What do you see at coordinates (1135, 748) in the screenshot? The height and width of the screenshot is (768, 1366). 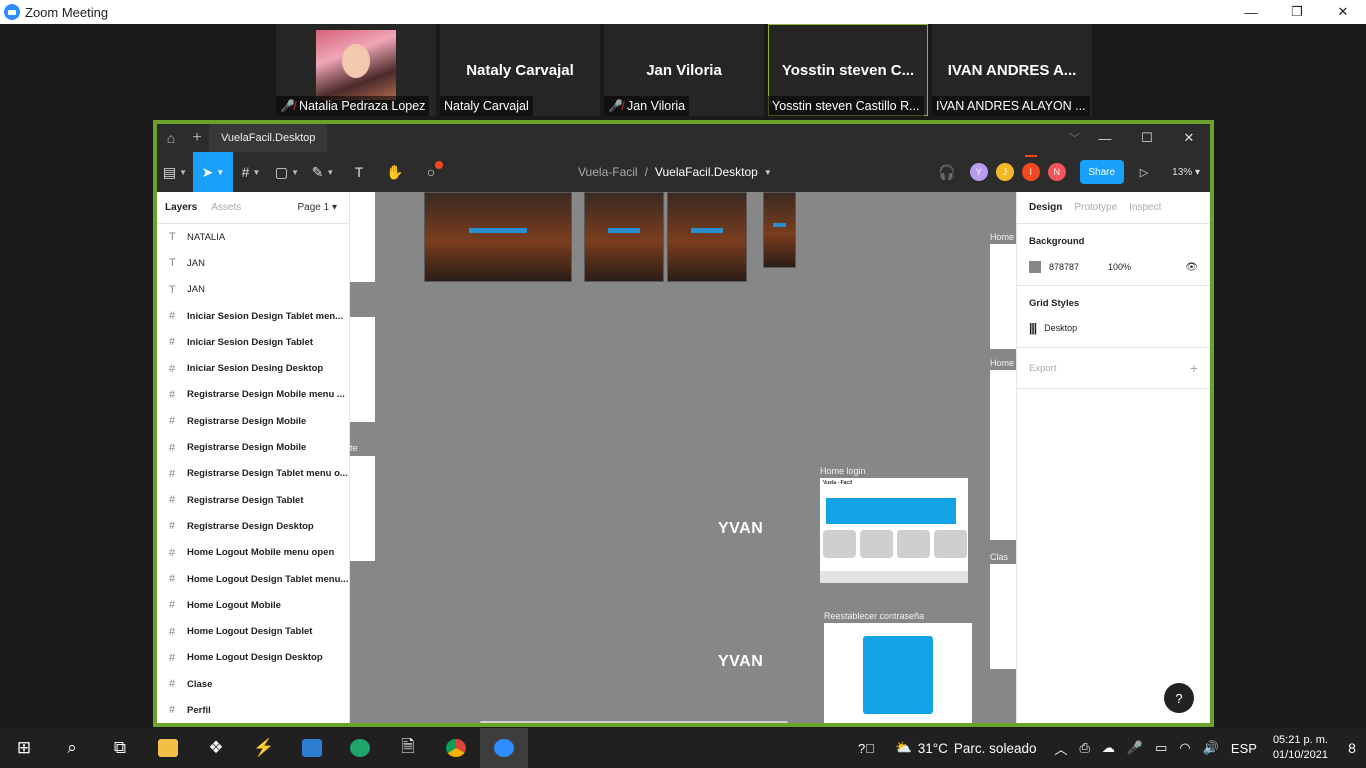 I see `microphone-icon: 🎤` at bounding box center [1135, 748].